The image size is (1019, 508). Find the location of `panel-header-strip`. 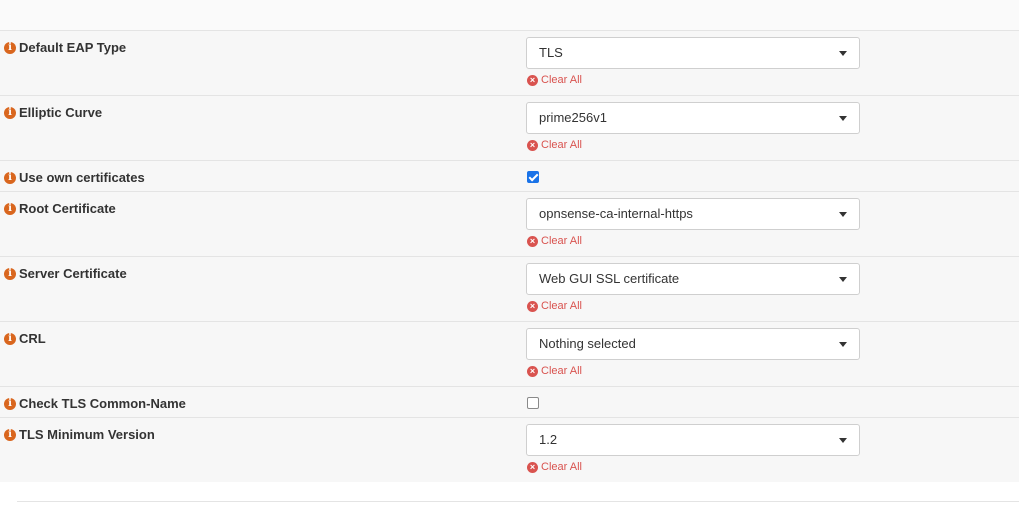

panel-header-strip is located at coordinates (509, 15).